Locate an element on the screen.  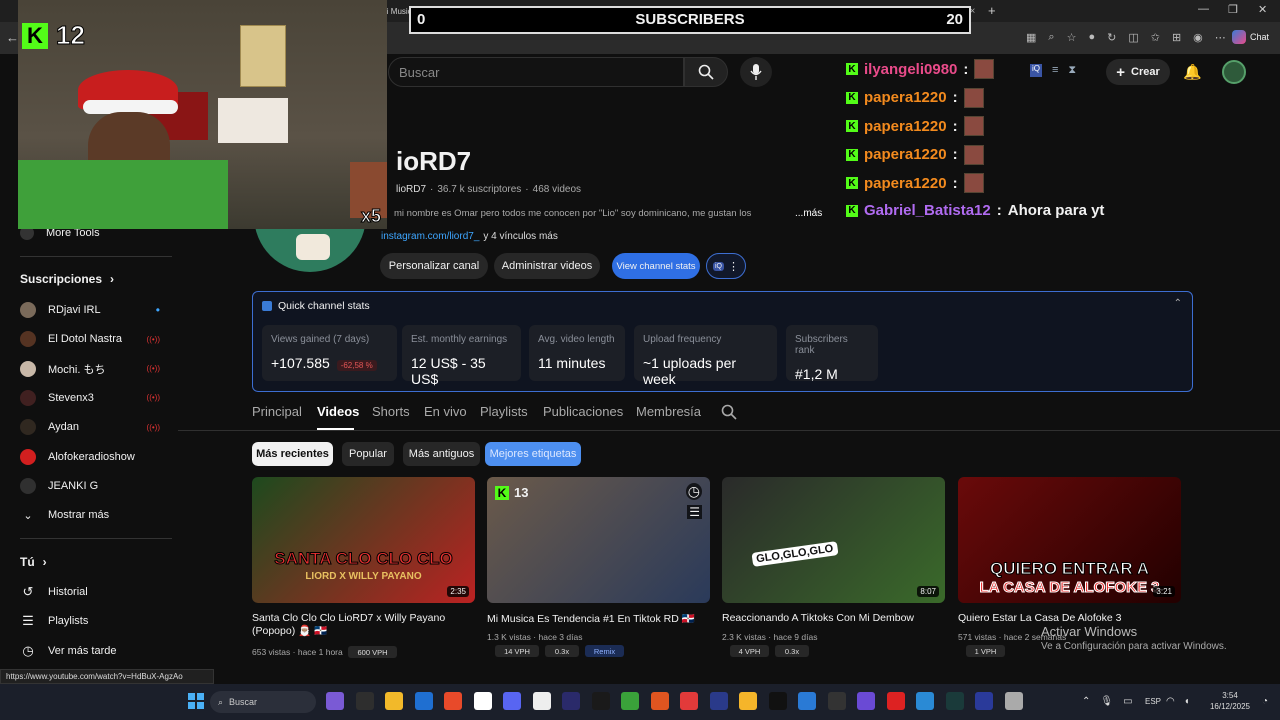
brave-icon is located at coordinates (659, 701).